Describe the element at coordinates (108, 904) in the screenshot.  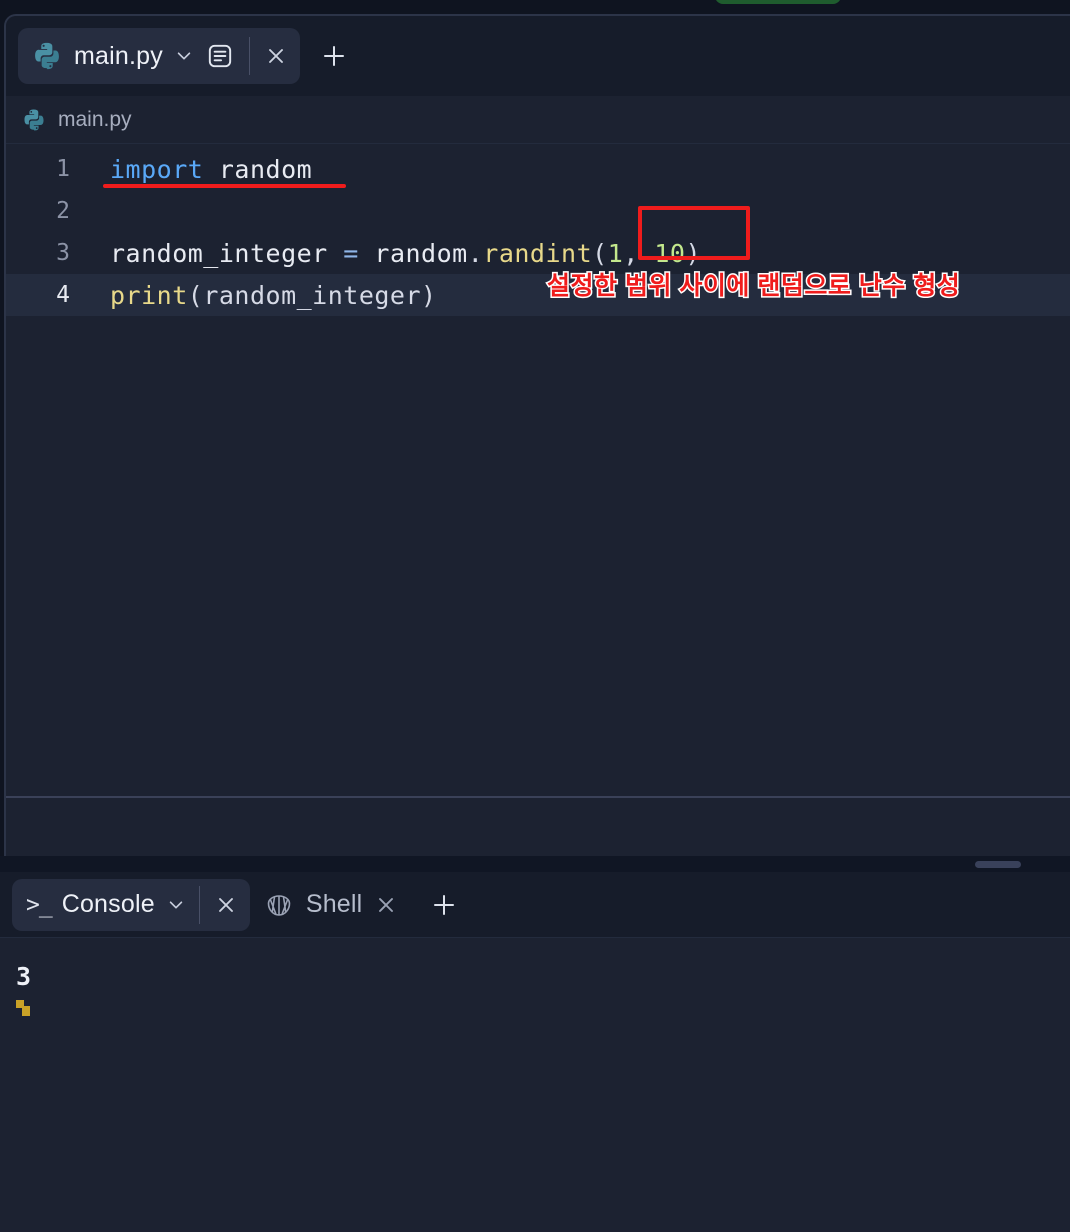
I see `console-tab-label: Console` at that location.